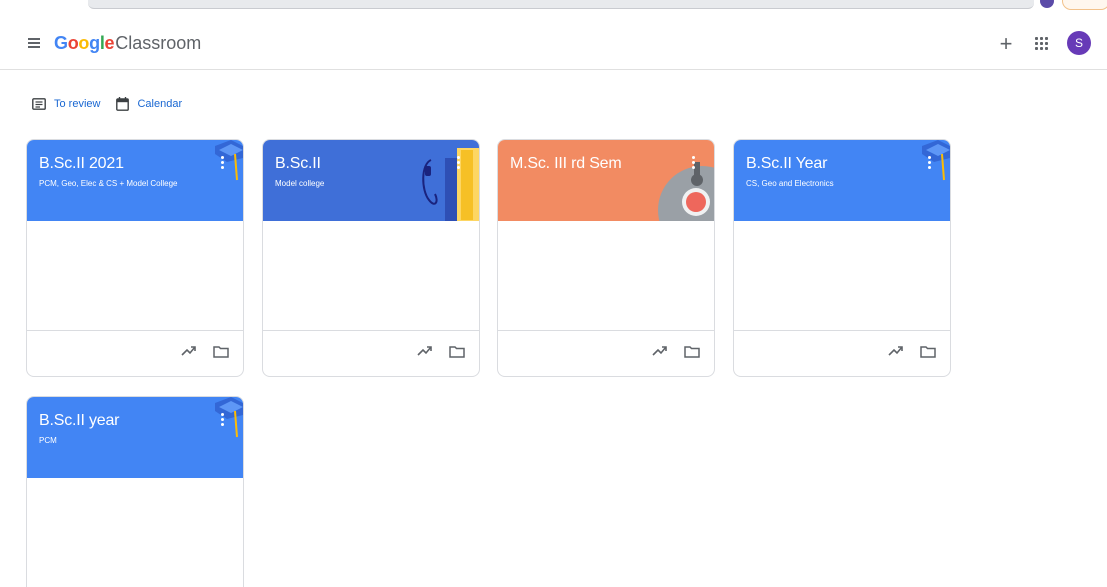 The height and width of the screenshot is (587, 1107). What do you see at coordinates (790, 183) in the screenshot?
I see `course-subtitle: CS, Geo and Electronics` at bounding box center [790, 183].